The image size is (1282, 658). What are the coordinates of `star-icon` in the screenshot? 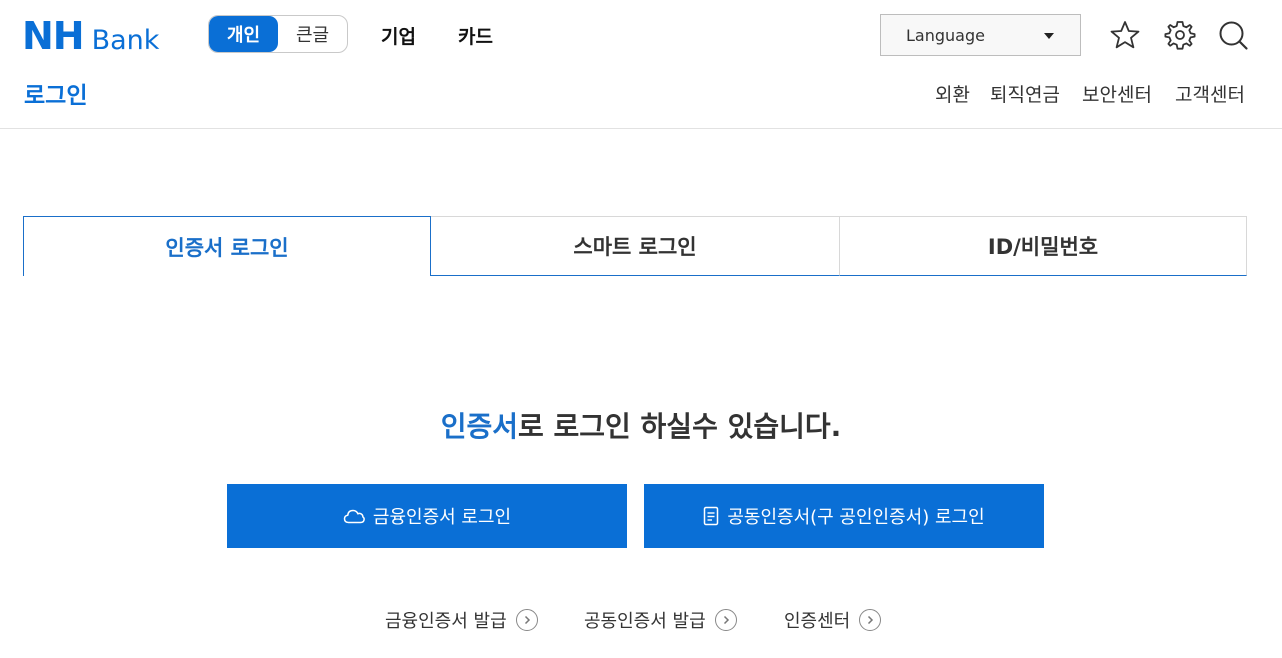 It's located at (1125, 35).